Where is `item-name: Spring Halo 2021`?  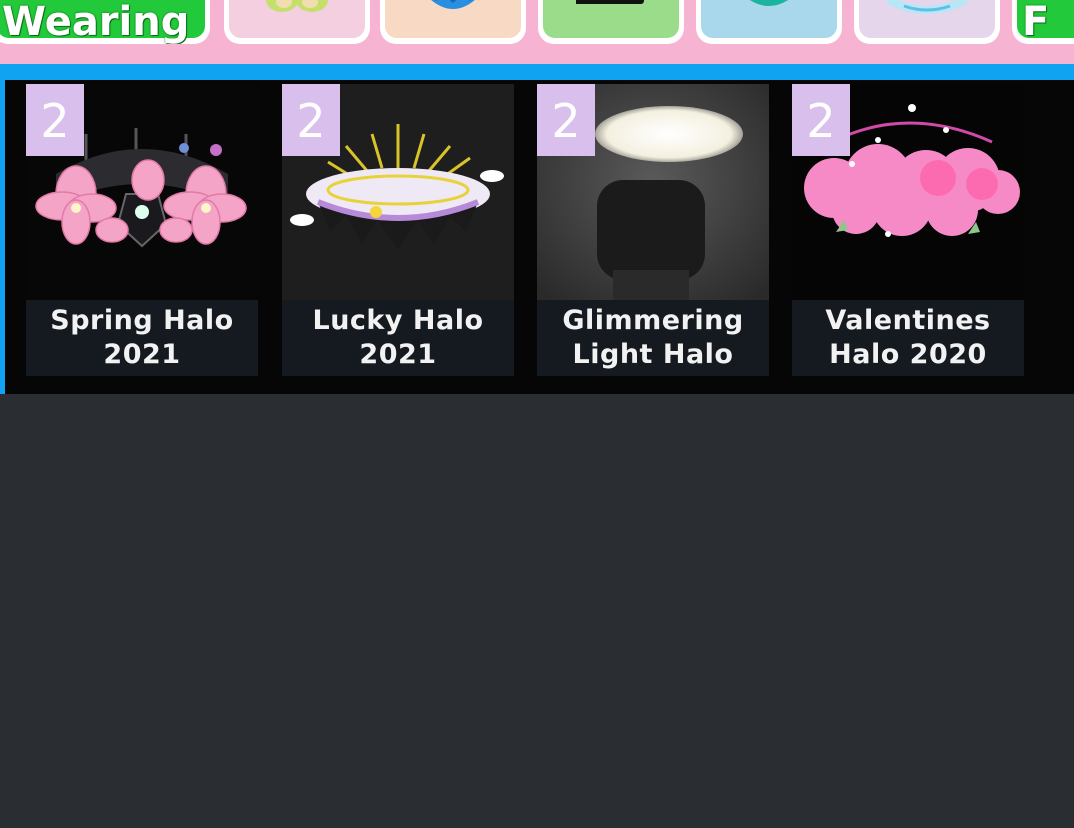
item-name: Spring Halo 2021 is located at coordinates (142, 338).